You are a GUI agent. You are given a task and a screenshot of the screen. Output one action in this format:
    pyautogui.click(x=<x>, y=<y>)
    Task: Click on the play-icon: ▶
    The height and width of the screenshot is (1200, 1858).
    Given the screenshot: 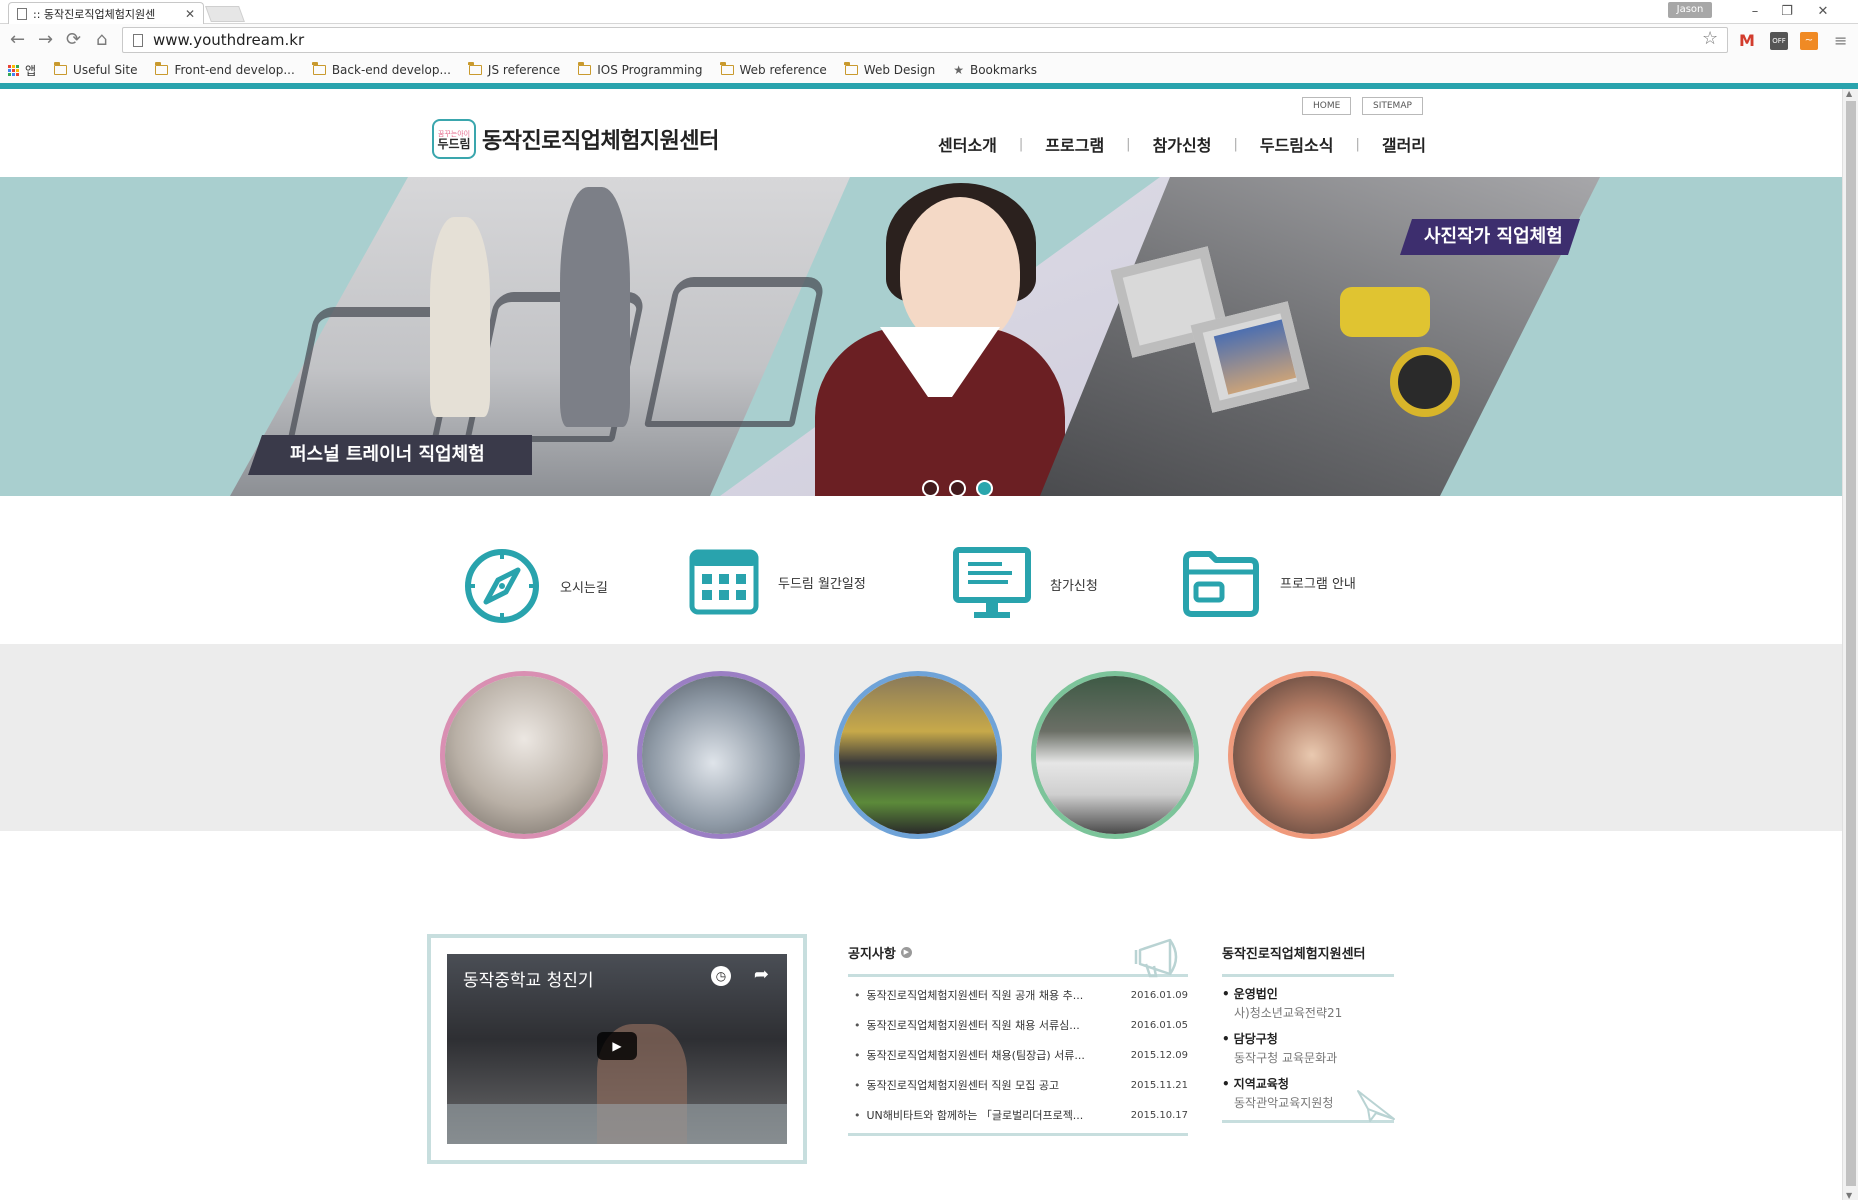 What is the action you would take?
    pyautogui.click(x=617, y=1046)
    